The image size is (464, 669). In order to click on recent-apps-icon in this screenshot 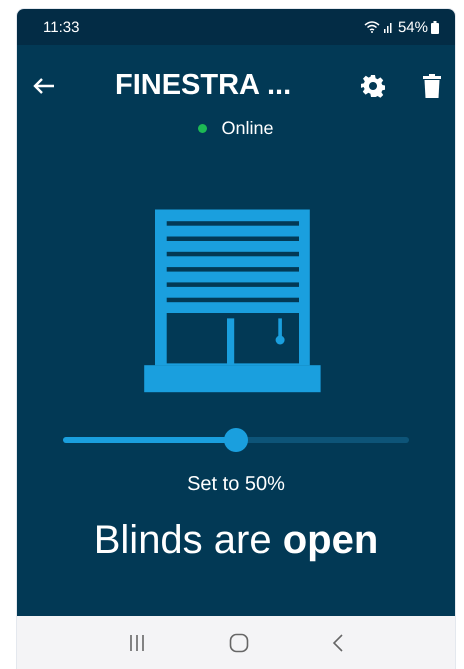, I will do `click(137, 643)`.